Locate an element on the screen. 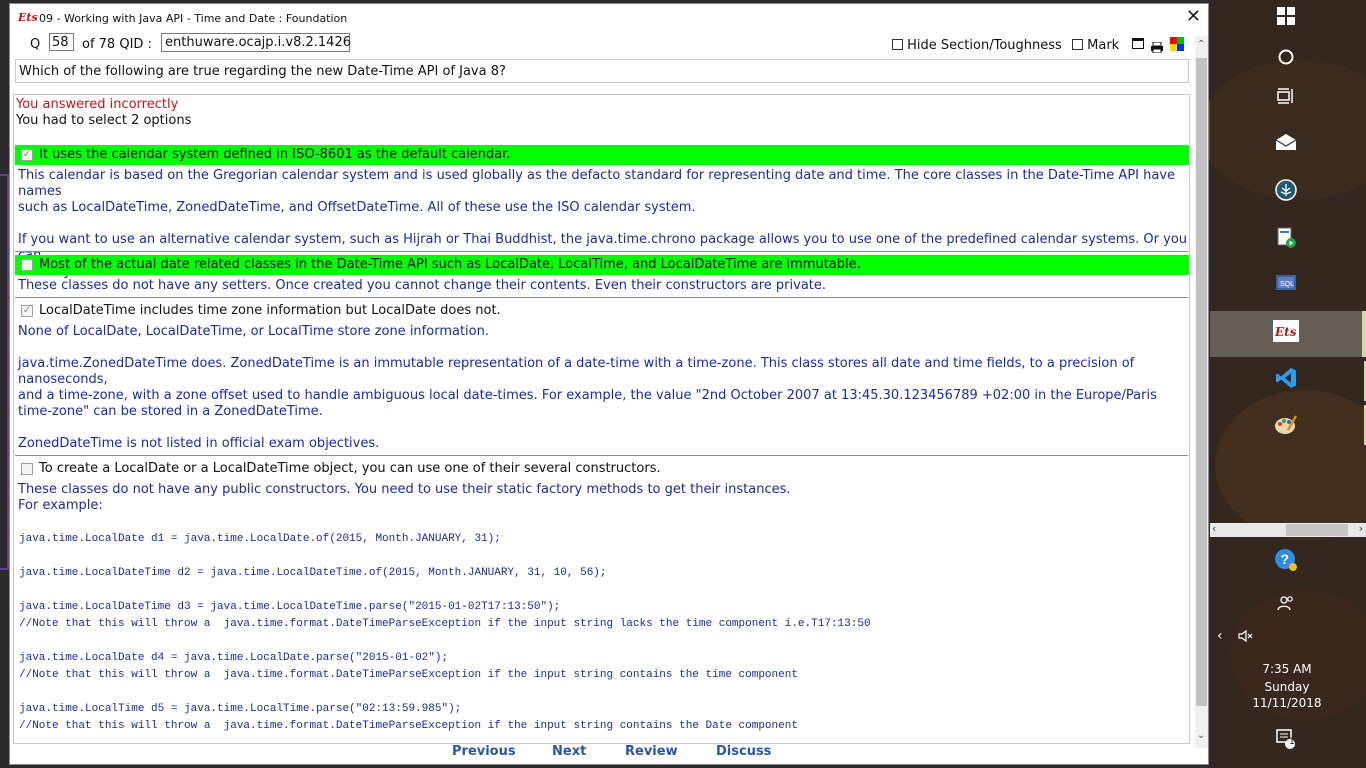 The height and width of the screenshot is (768, 1366). taskbar-horizontal-scrollbar: ‹ › is located at coordinates (1288, 529).